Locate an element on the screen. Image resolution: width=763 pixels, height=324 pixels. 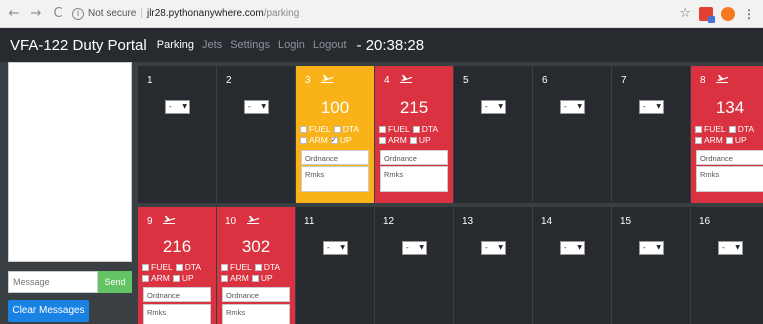
arm-label: ARM is located at coordinates (318, 140).